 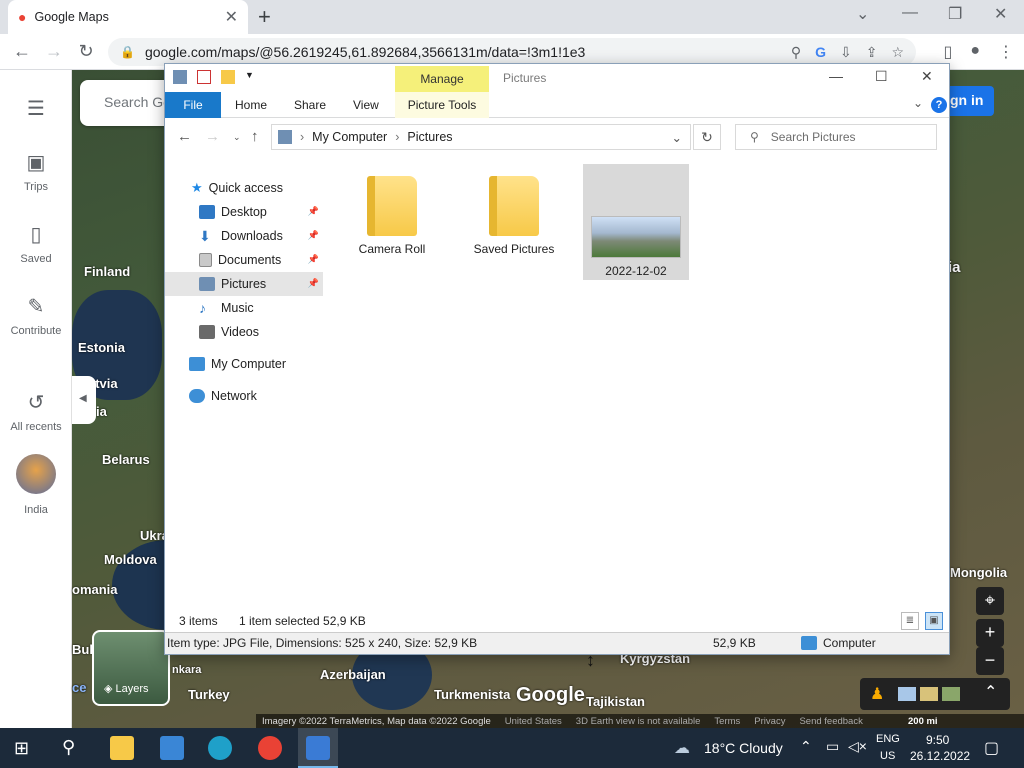 What do you see at coordinates (951, 694) in the screenshot?
I see `satellite-thumbnail-icon` at bounding box center [951, 694].